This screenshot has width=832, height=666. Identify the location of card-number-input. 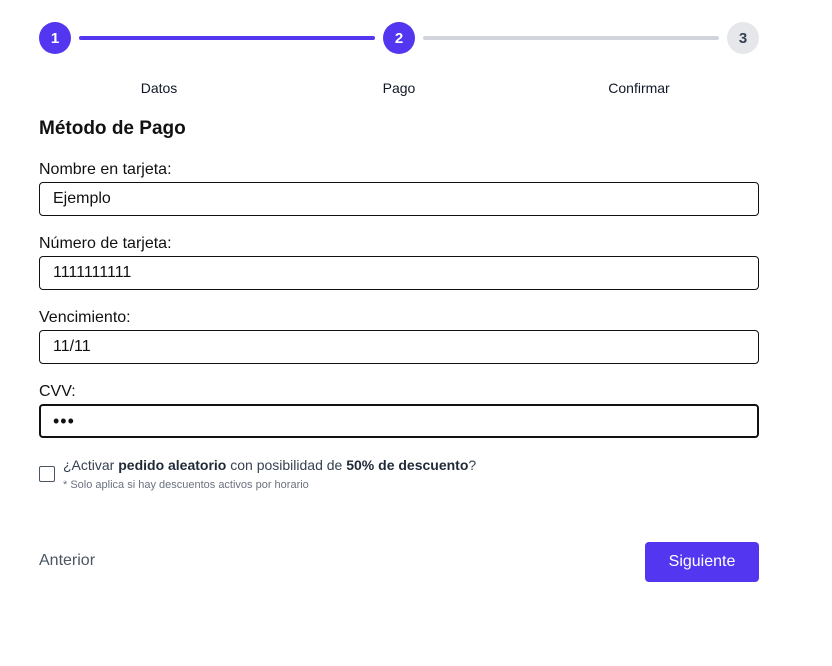
(399, 273).